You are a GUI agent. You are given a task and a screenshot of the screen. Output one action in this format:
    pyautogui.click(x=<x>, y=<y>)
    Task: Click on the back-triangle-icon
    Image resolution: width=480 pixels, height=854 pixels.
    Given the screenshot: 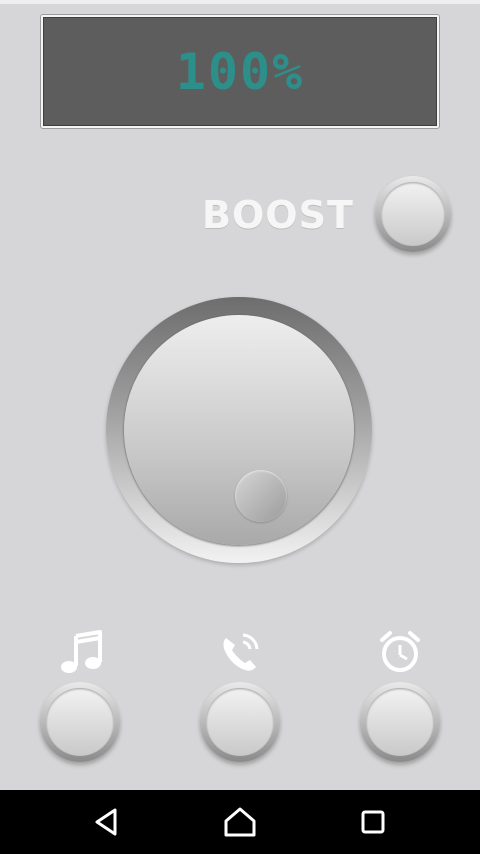 What is the action you would take?
    pyautogui.click(x=107, y=822)
    